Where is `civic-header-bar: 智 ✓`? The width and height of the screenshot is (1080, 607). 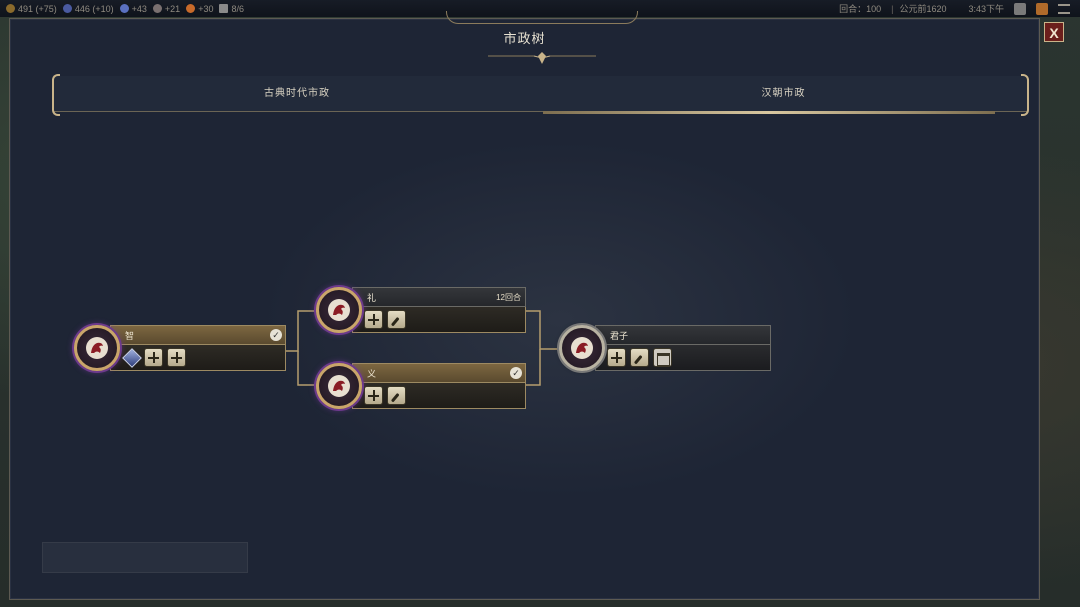 civic-header-bar: 智 ✓ is located at coordinates (198, 335).